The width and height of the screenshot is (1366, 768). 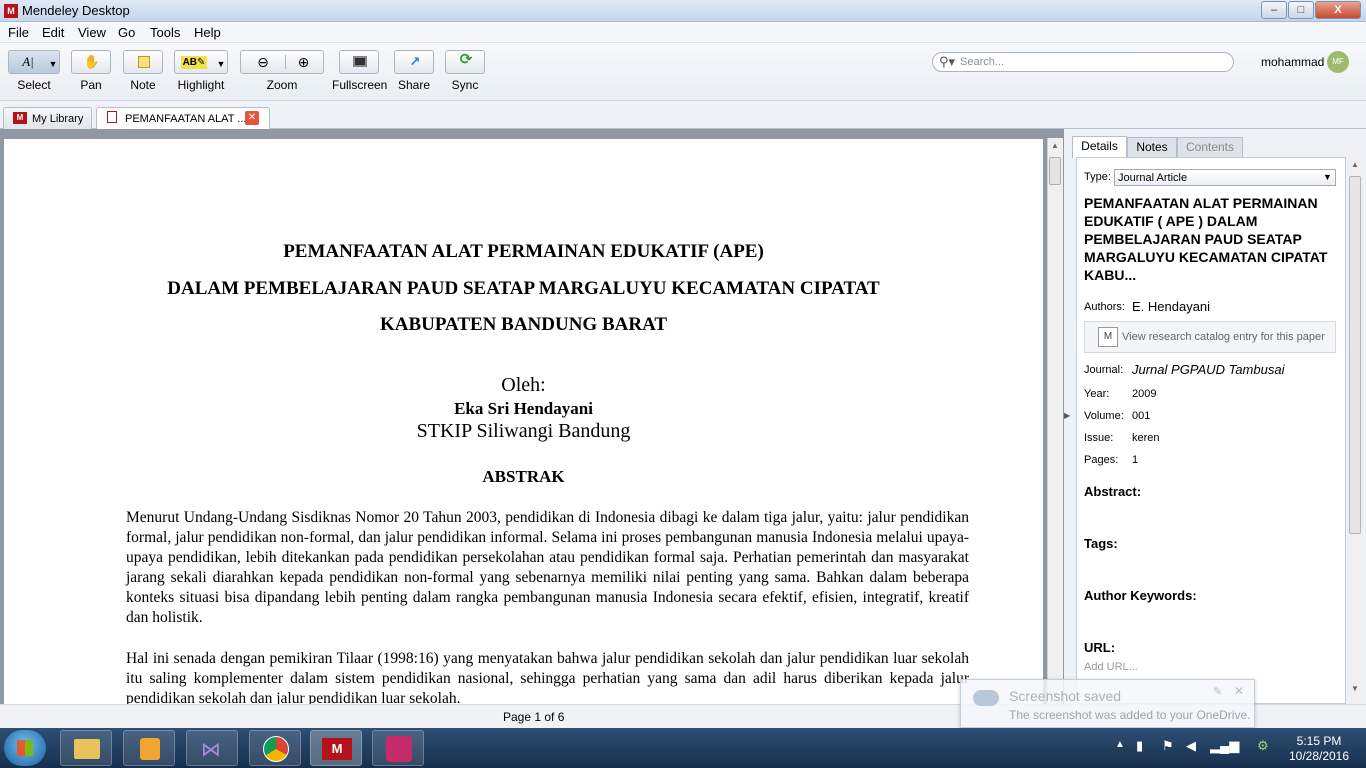 What do you see at coordinates (1338, 62) in the screenshot?
I see `avatar: MF` at bounding box center [1338, 62].